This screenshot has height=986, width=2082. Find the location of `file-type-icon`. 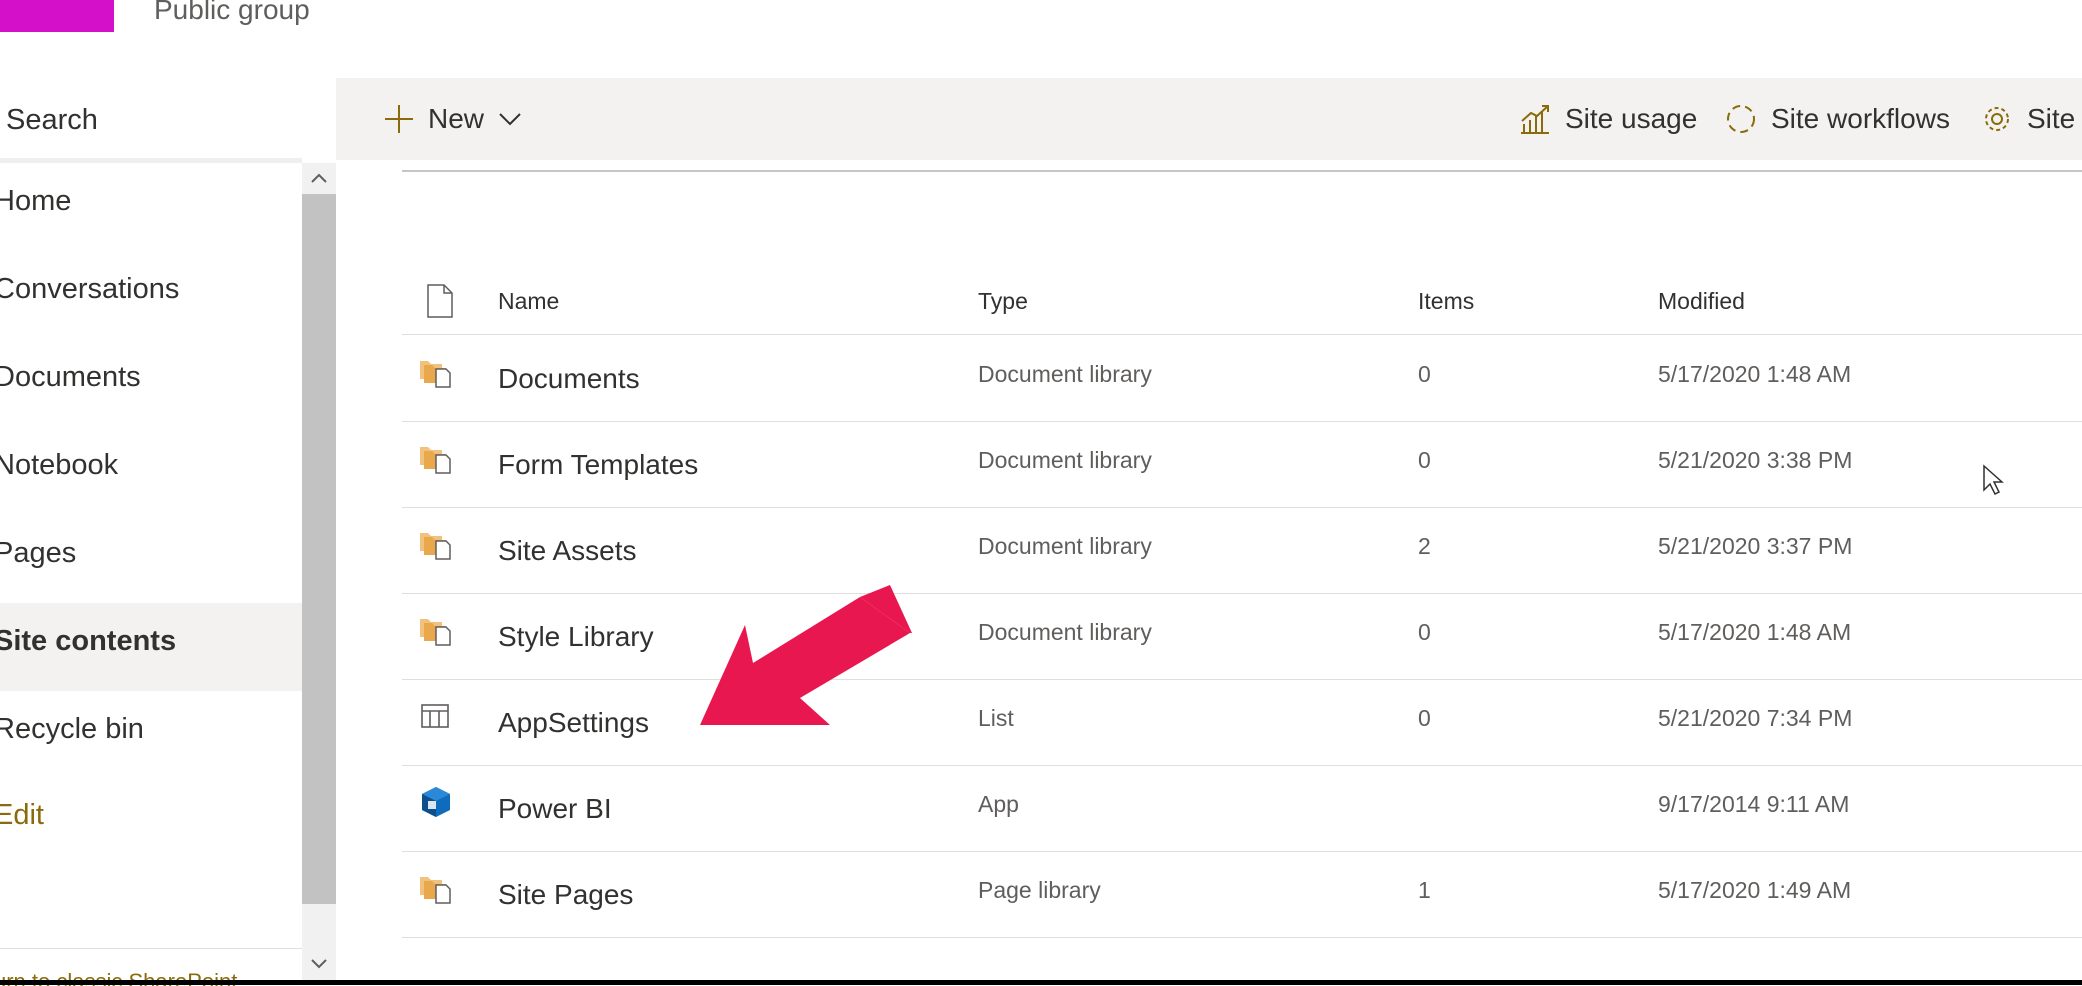

file-type-icon is located at coordinates (440, 304).